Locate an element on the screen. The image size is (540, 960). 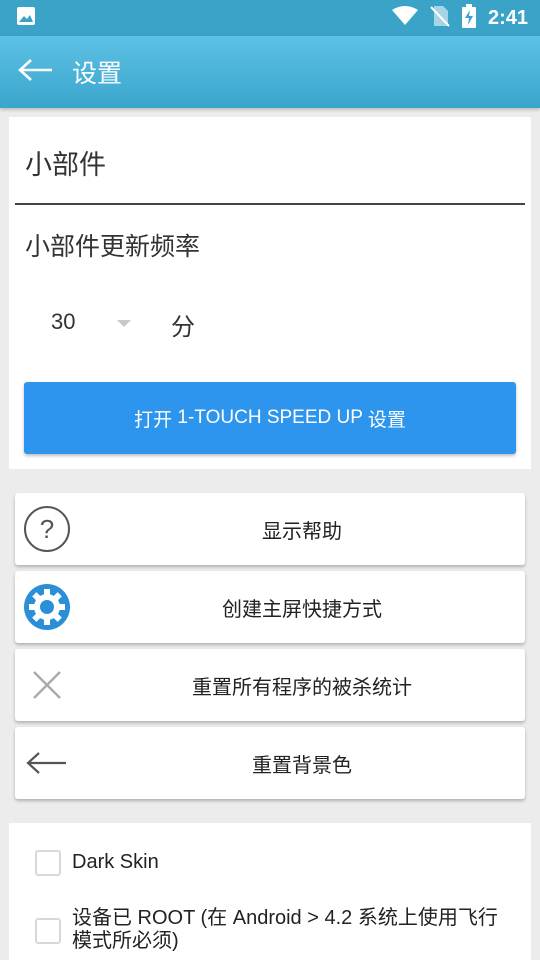
frequency-value: 30 is located at coordinates (63, 321).